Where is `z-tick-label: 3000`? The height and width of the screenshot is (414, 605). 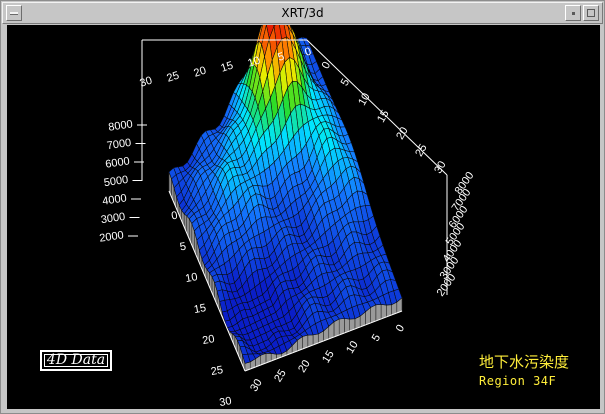 z-tick-label: 3000 is located at coordinates (113, 218).